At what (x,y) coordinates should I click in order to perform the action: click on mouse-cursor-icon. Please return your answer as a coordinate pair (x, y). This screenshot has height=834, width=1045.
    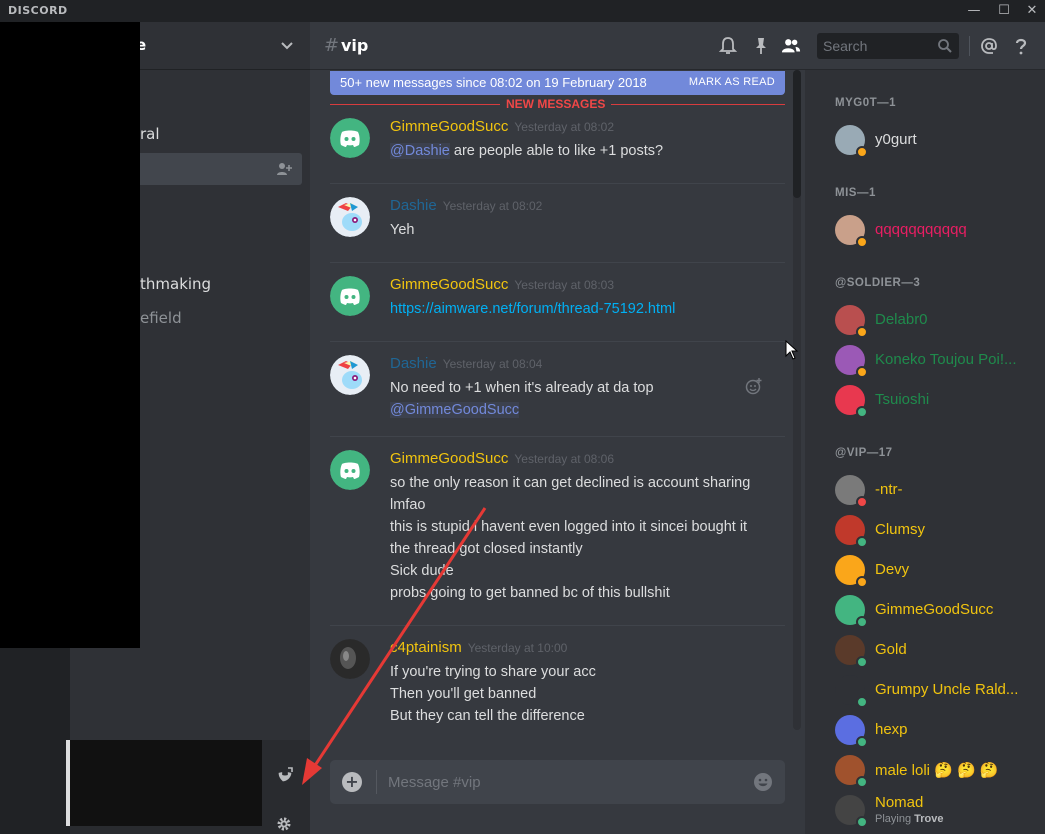
    Looking at the image, I should click on (792, 350).